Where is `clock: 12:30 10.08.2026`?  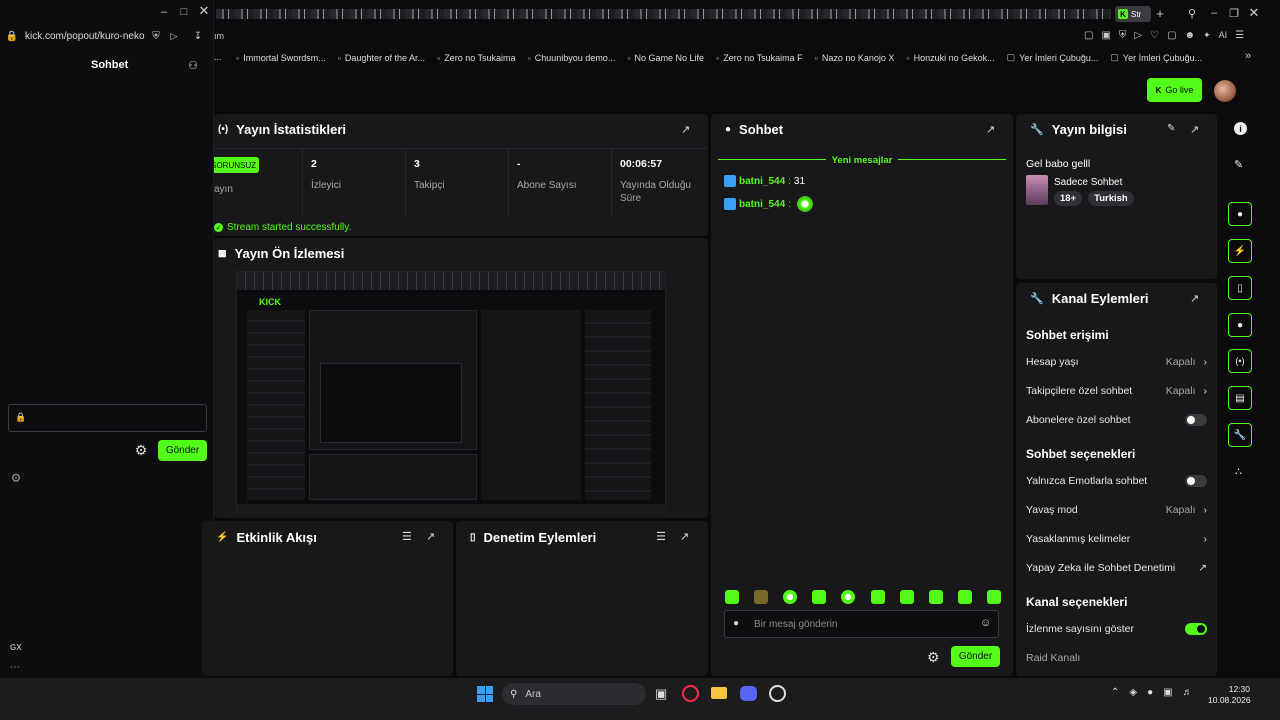
clock: 12:30 10.08.2026 is located at coordinates (1229, 695).